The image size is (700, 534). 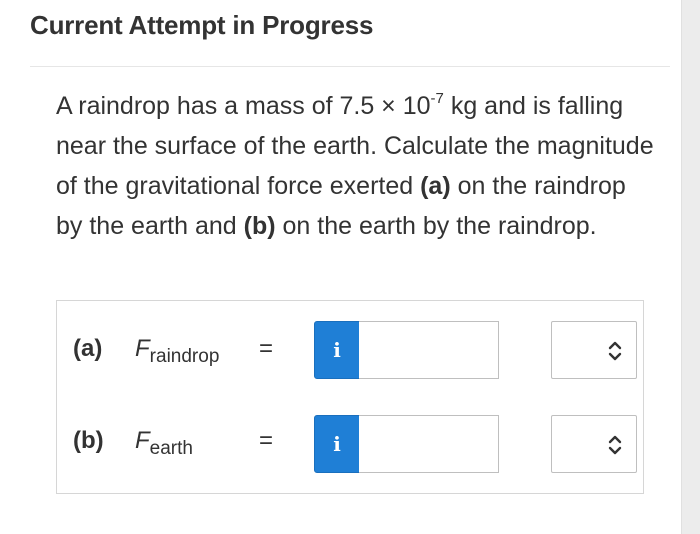 I want to click on answer-row-b: (b) Fearth = i, so click(x=350, y=435).